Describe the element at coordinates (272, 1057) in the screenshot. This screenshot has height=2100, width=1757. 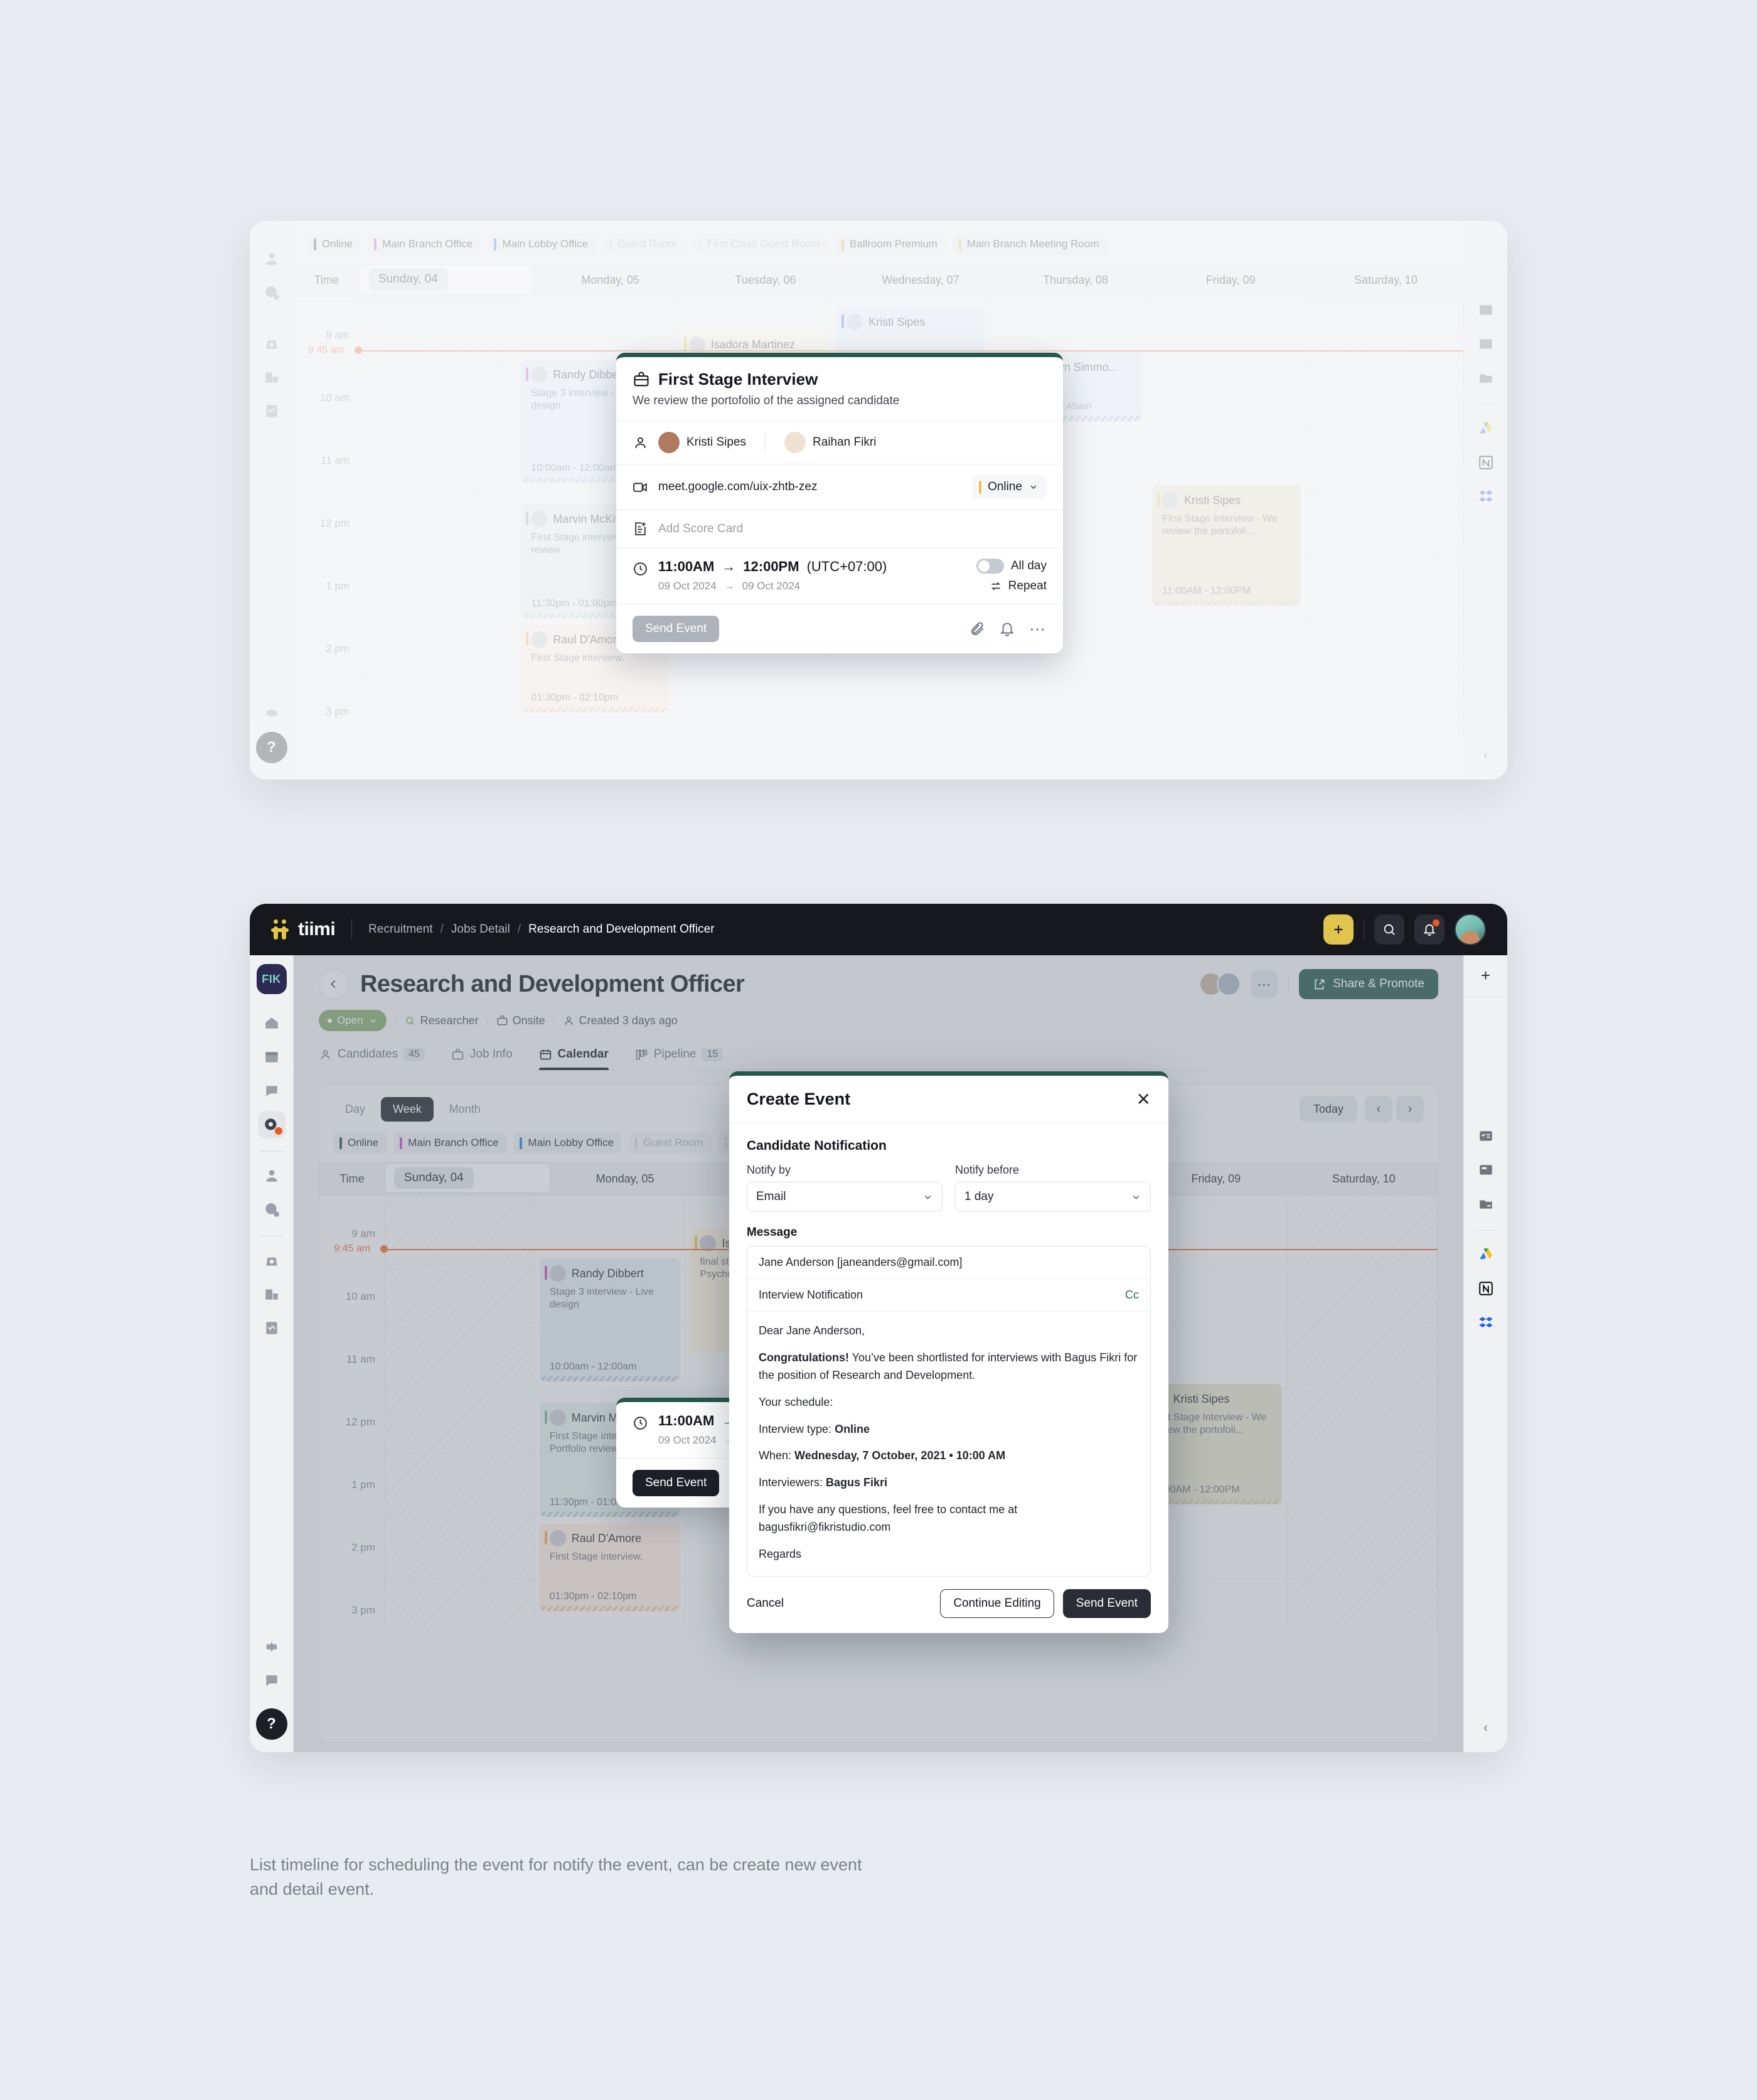
I see `calendar-icon` at that location.